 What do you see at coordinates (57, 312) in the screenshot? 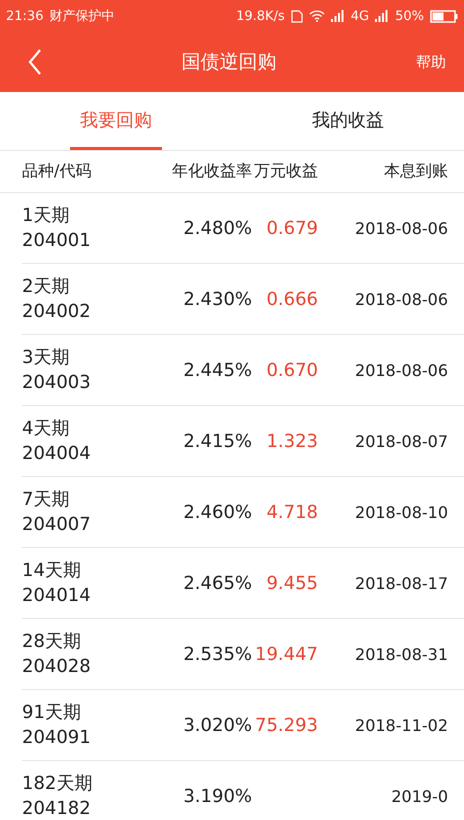
I see `term-code: 204002` at bounding box center [57, 312].